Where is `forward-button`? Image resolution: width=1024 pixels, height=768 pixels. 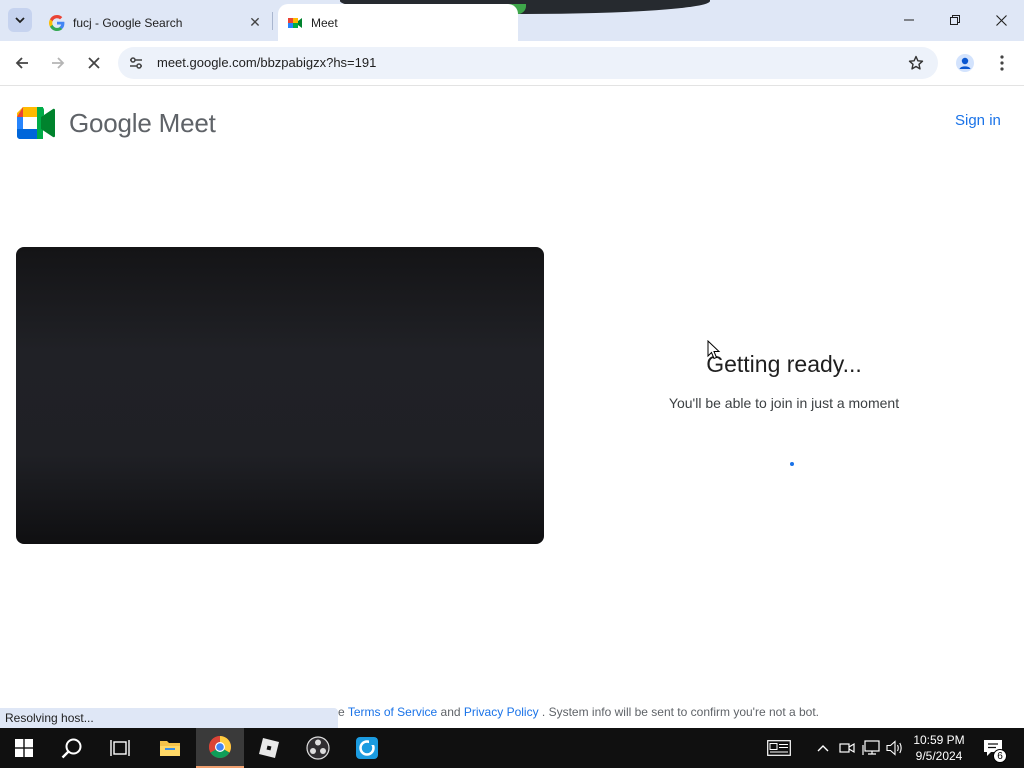 forward-button is located at coordinates (58, 63).